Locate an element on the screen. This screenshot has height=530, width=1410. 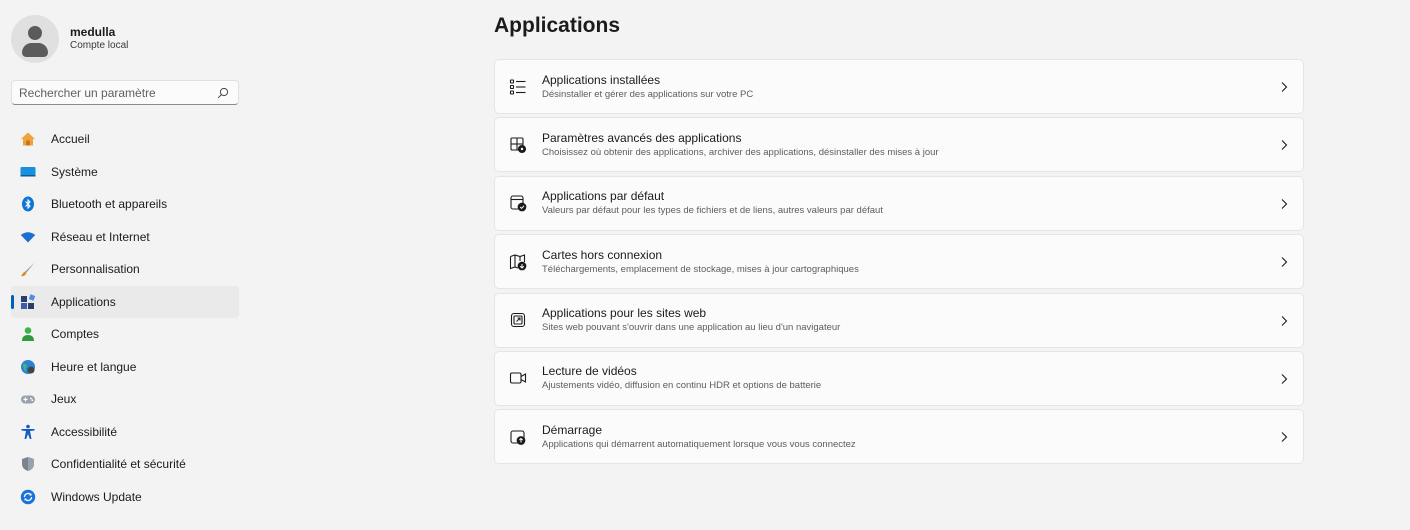
card-title: Applications par défaut is located at coordinates (603, 196).